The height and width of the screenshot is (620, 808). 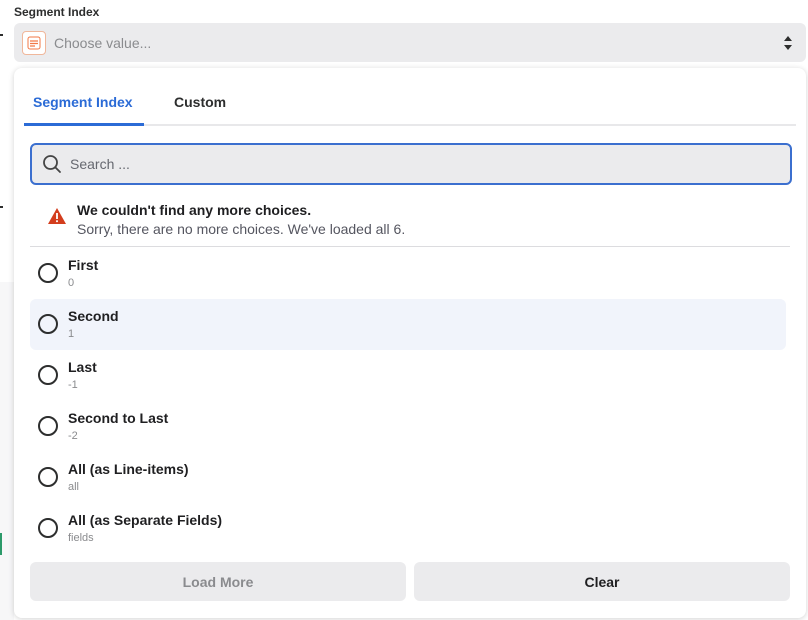 What do you see at coordinates (200, 102) in the screenshot?
I see `tab-custom: Custom` at bounding box center [200, 102].